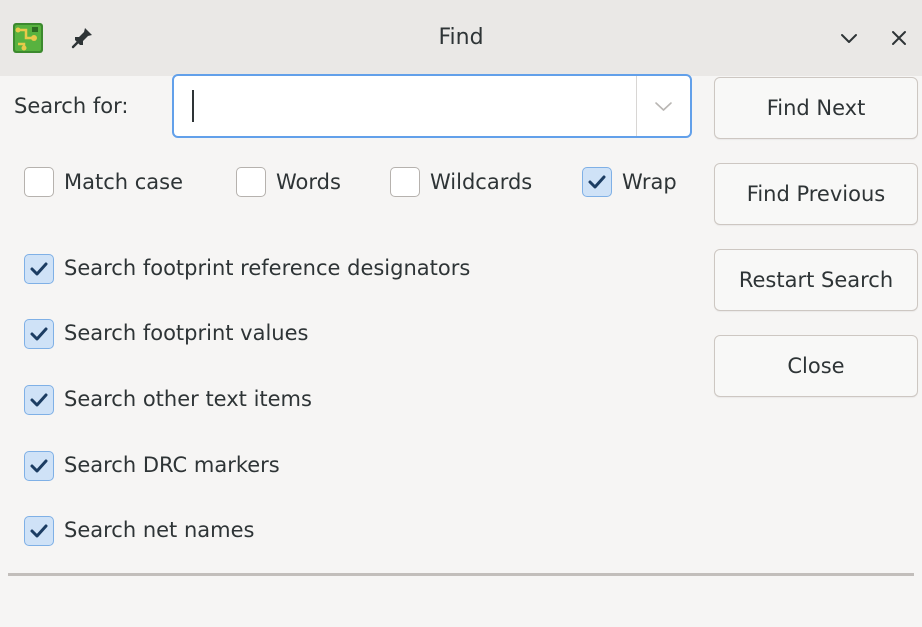 Image resolution: width=922 pixels, height=627 pixels. What do you see at coordinates (186, 333) in the screenshot?
I see `search-footprint-values-label: Search footprint values` at bounding box center [186, 333].